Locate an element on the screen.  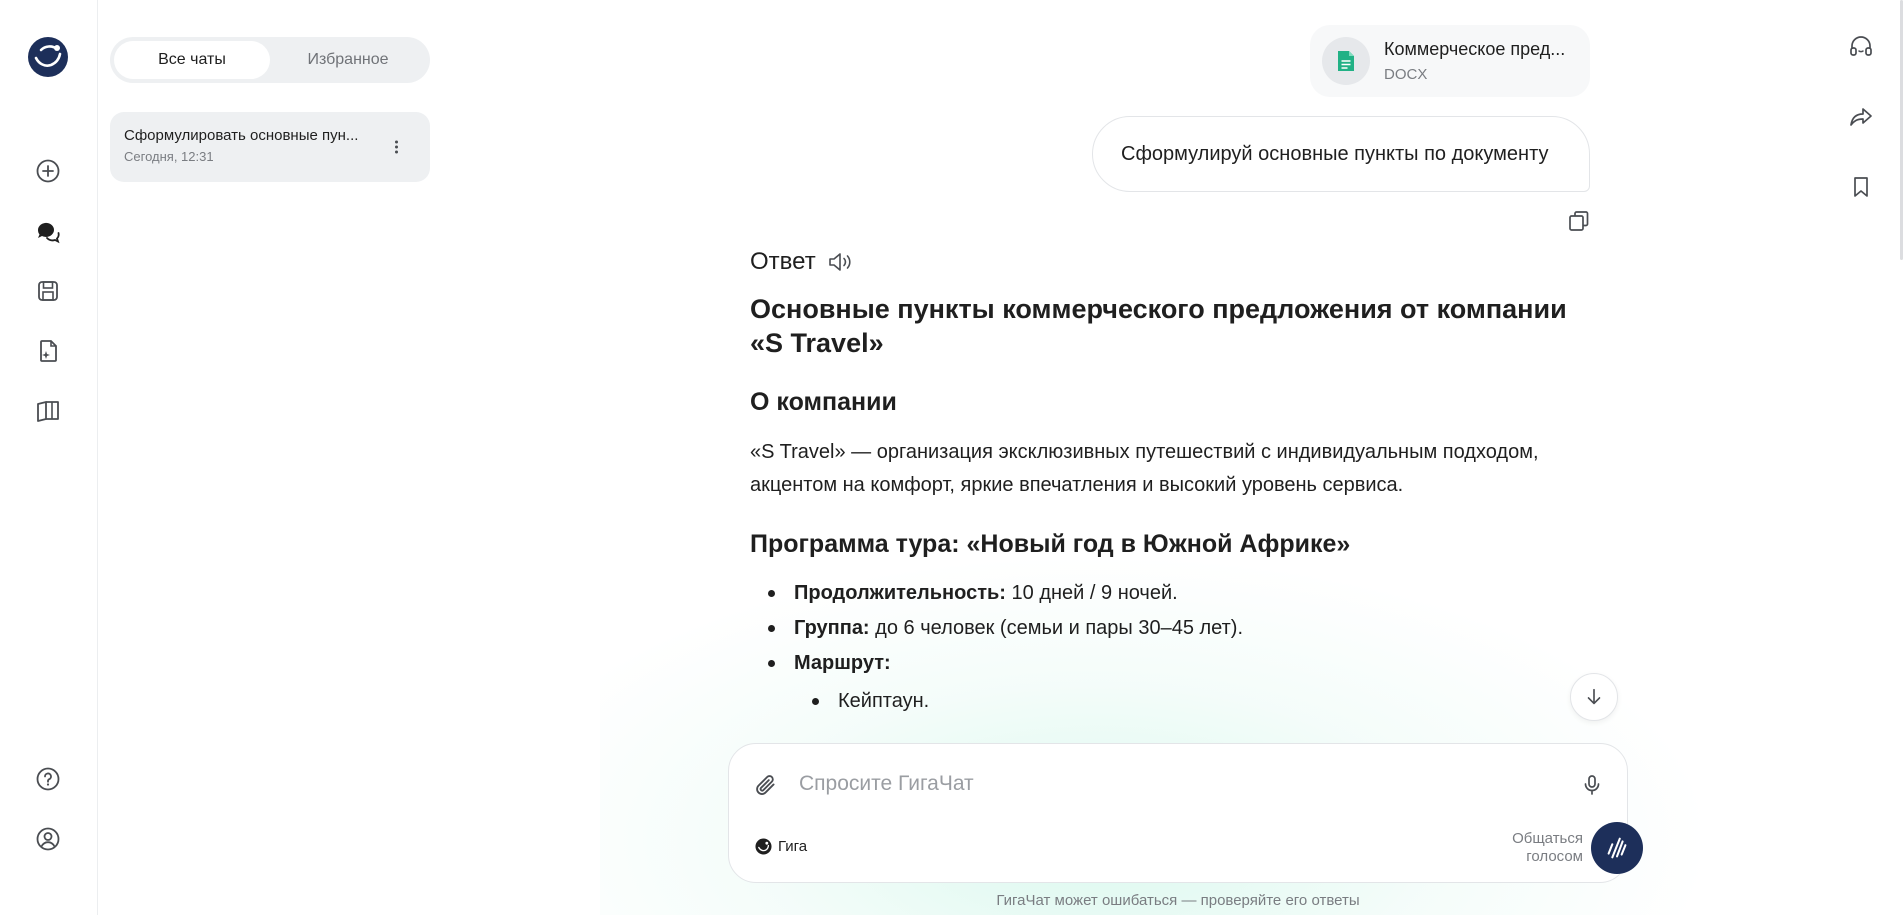
bookmark-icon is located at coordinates (1861, 187).